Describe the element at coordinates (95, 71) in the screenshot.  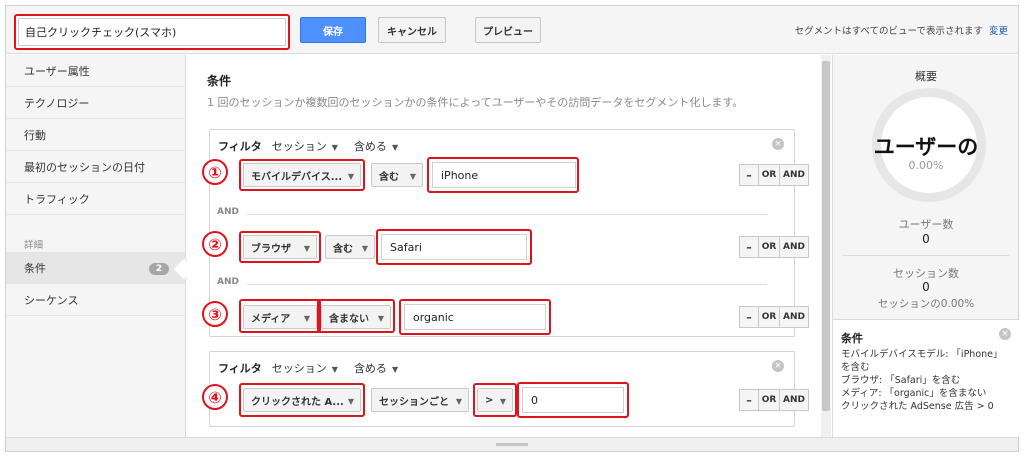
I see `sidebar-item-demographics: ユーザー属性` at that location.